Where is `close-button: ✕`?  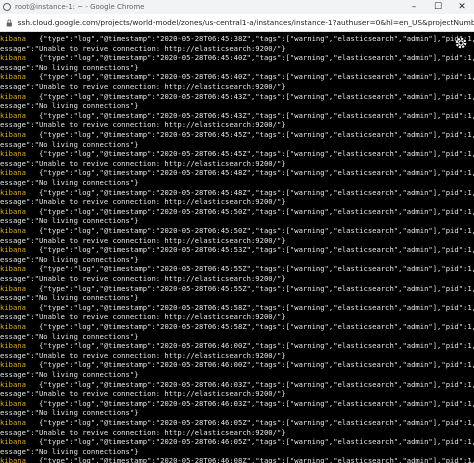 close-button: ✕ is located at coordinates (462, 7).